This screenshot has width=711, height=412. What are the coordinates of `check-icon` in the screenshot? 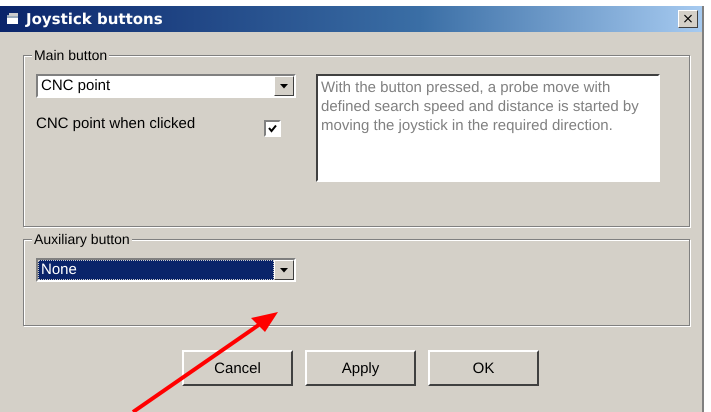 It's located at (272, 128).